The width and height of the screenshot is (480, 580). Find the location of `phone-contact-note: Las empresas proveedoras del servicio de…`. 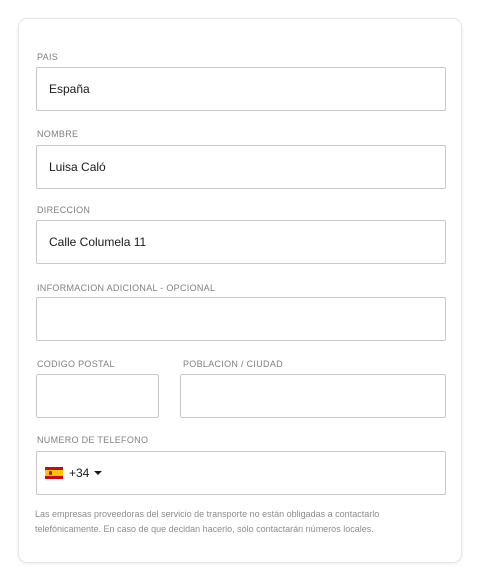

phone-contact-note: Las empresas proveedoras del servicio de… is located at coordinates (207, 521).